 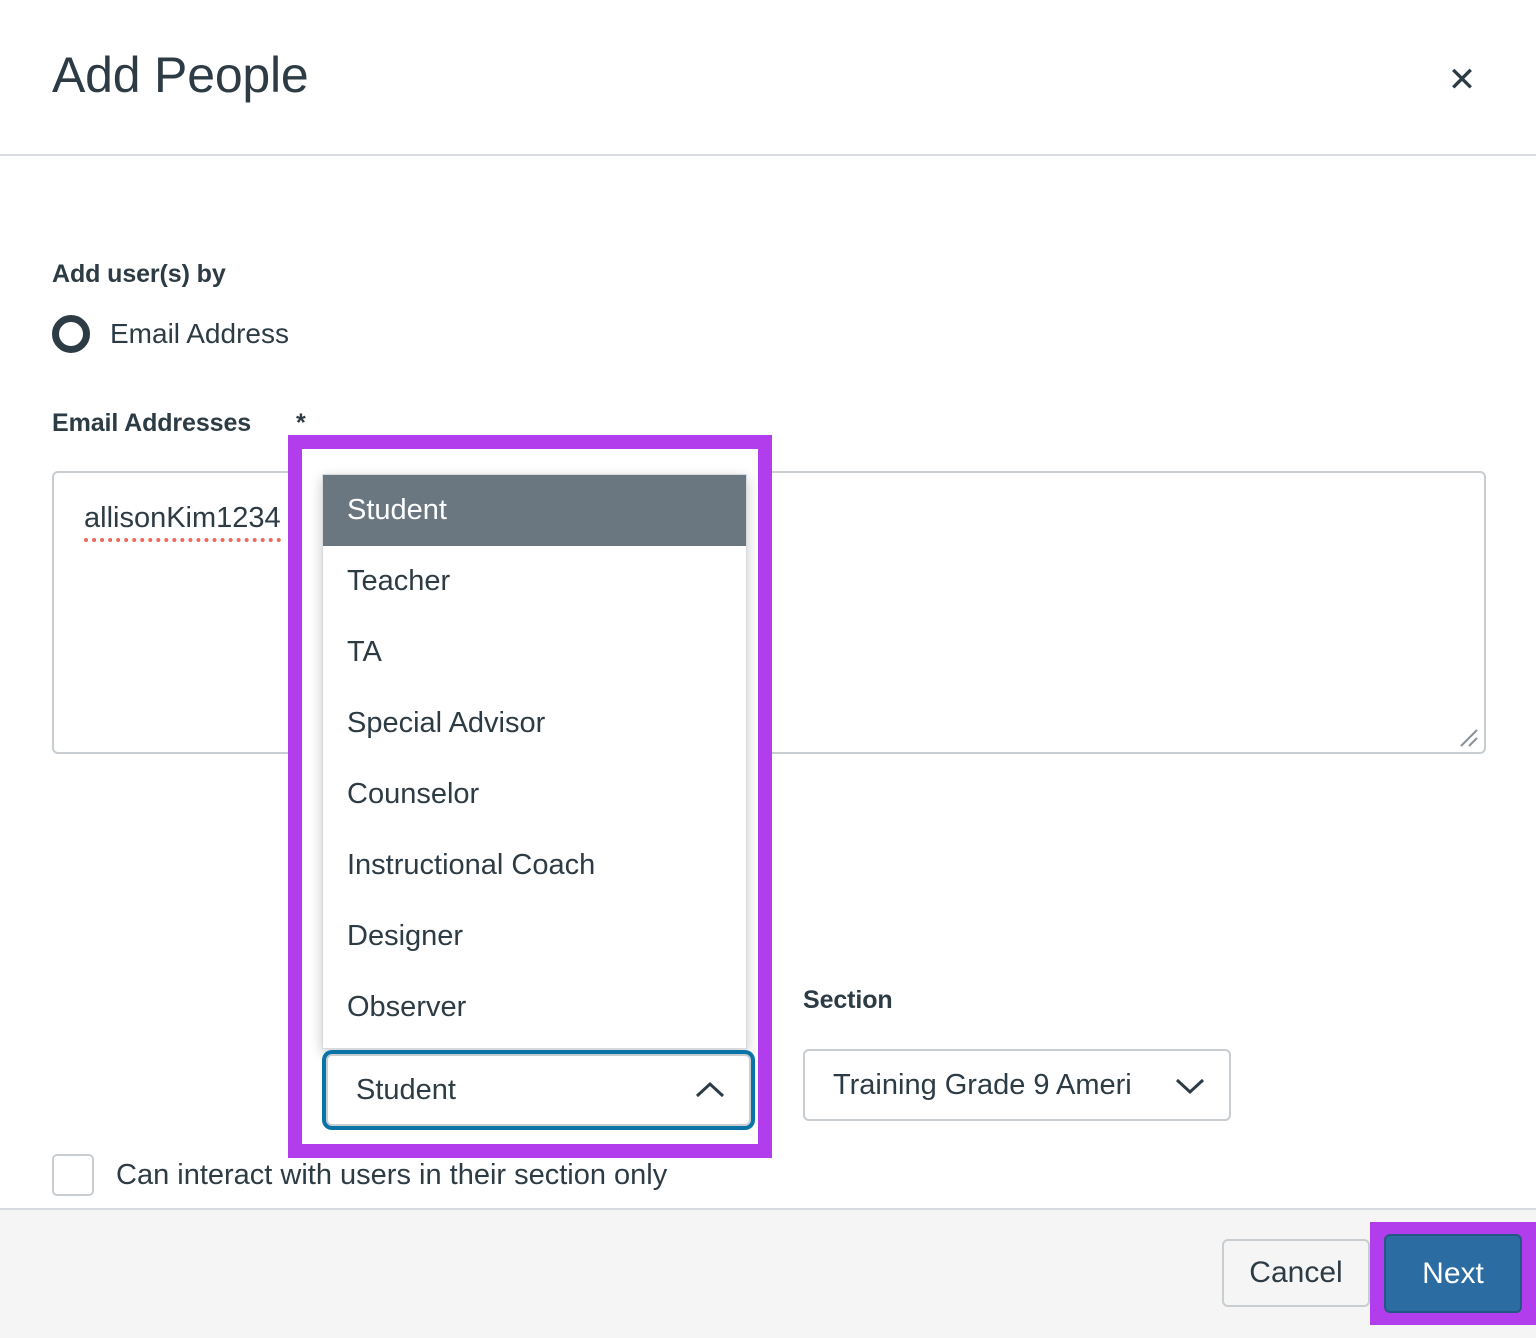 I want to click on role-select-expanded-value: Student, so click(x=406, y=1089).